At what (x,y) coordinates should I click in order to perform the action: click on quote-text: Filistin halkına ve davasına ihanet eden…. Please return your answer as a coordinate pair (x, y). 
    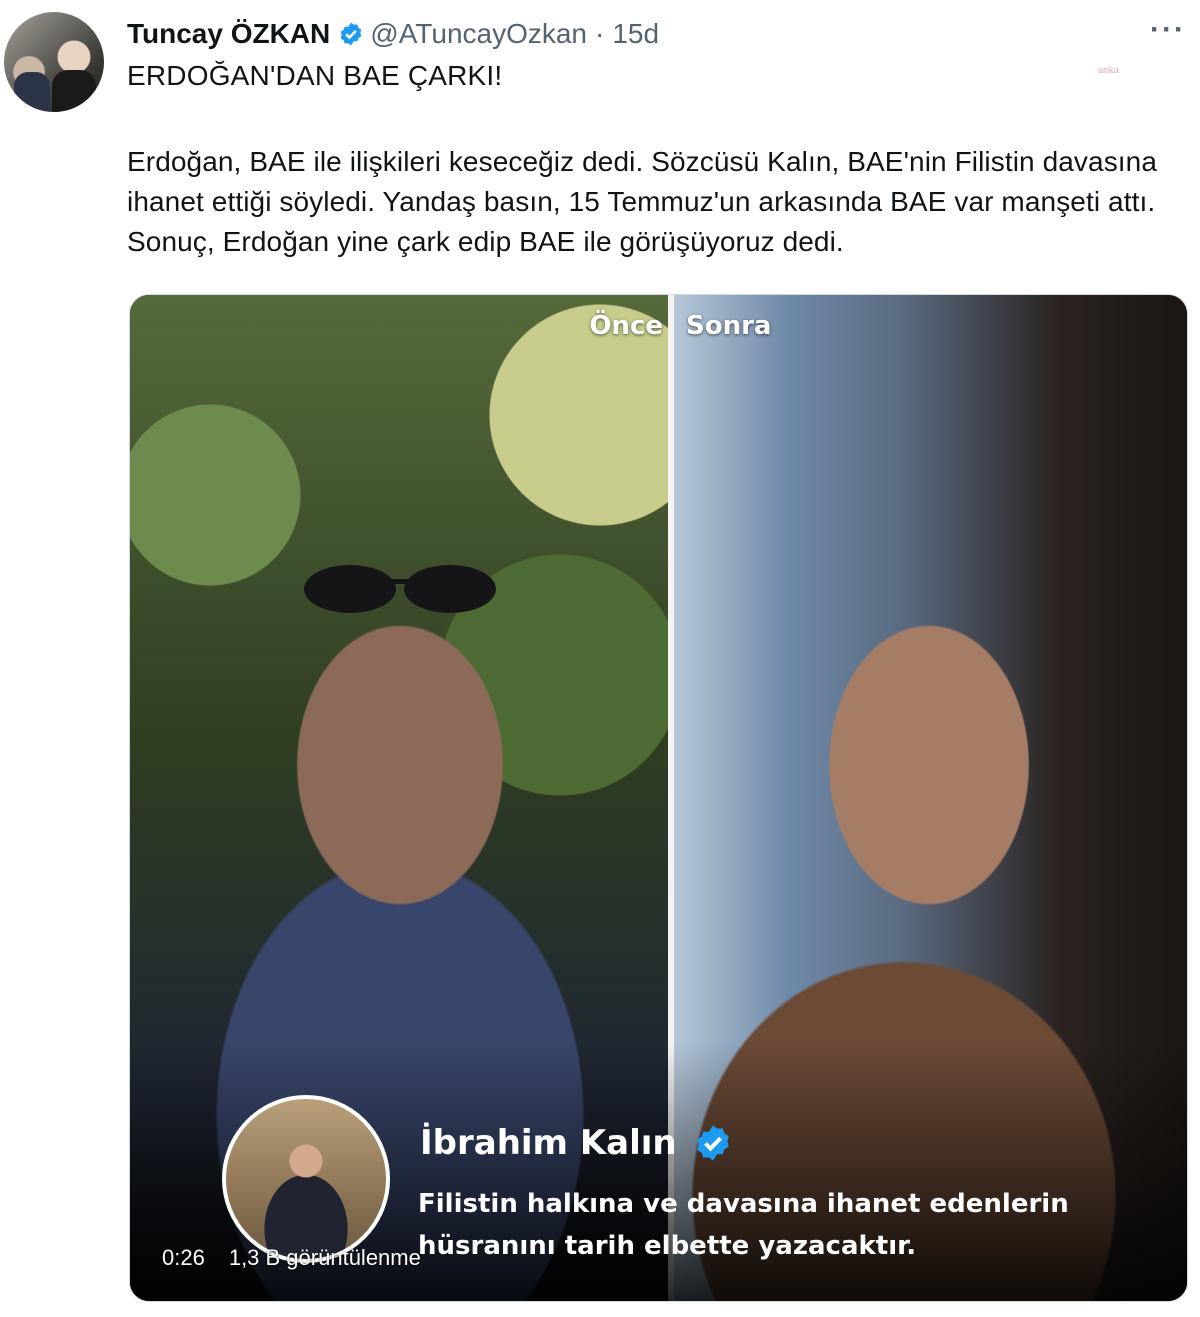
    Looking at the image, I should click on (743, 1225).